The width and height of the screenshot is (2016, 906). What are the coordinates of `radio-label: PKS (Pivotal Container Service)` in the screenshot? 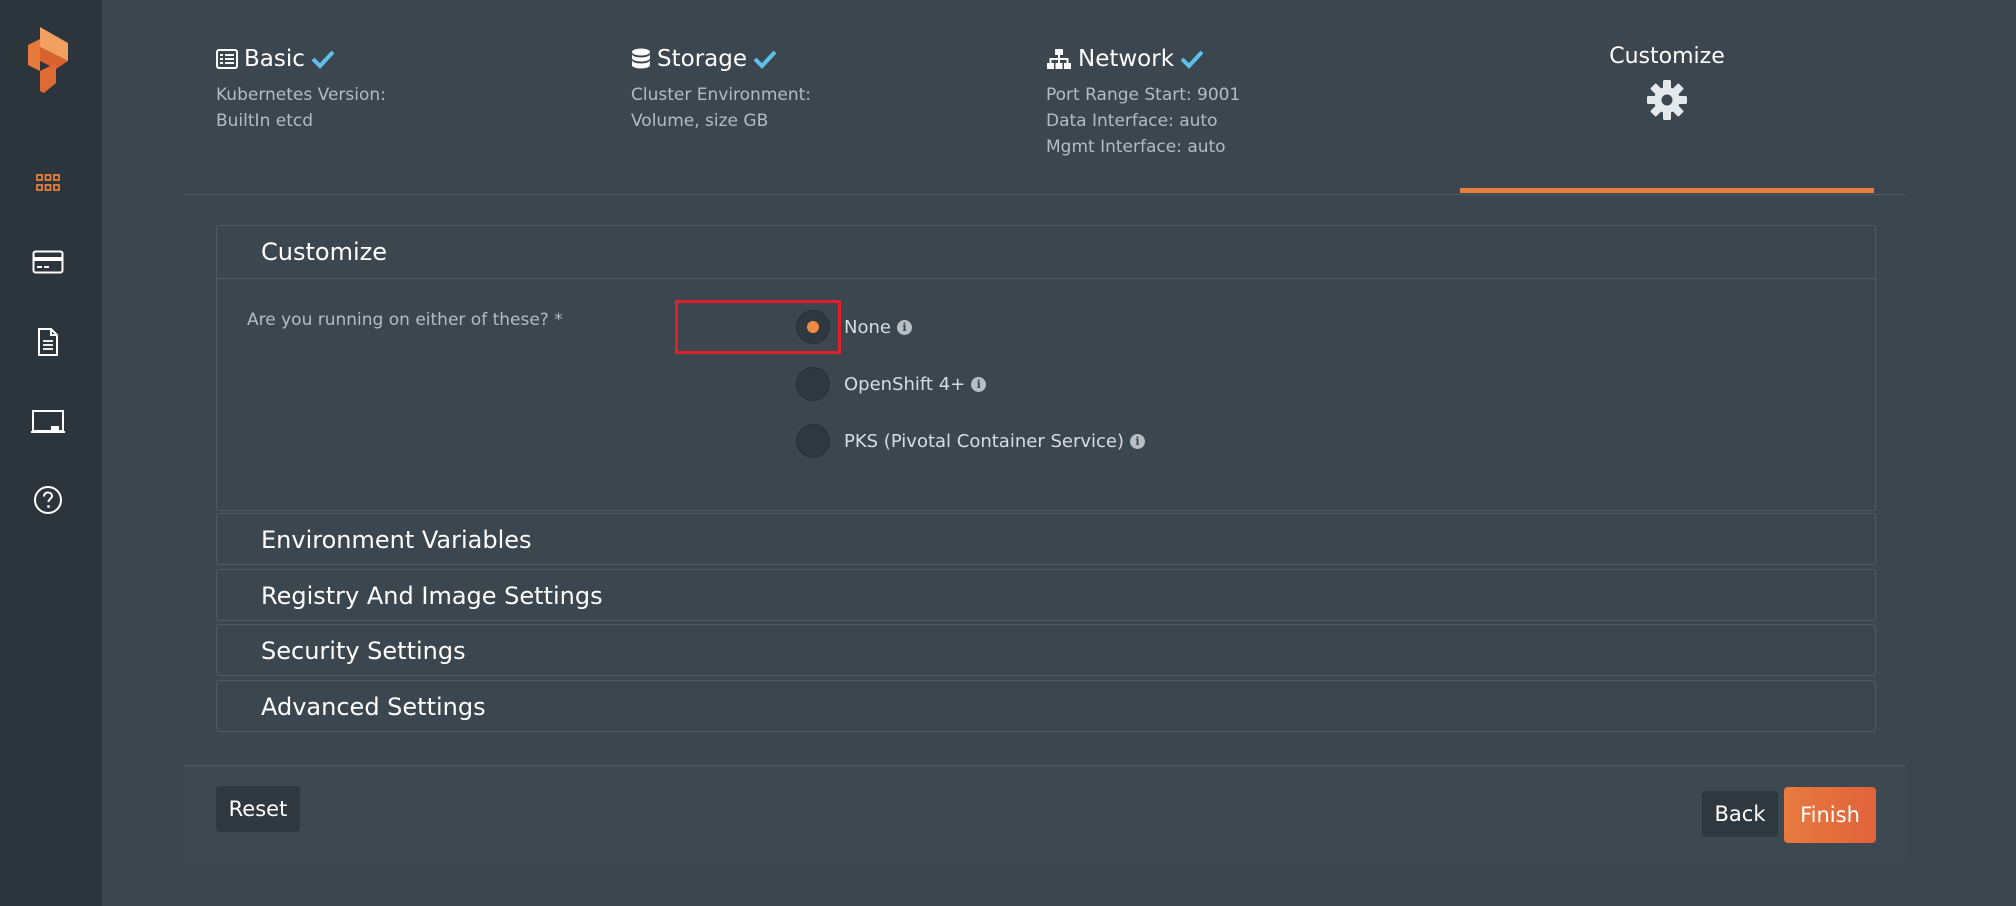 It's located at (984, 441).